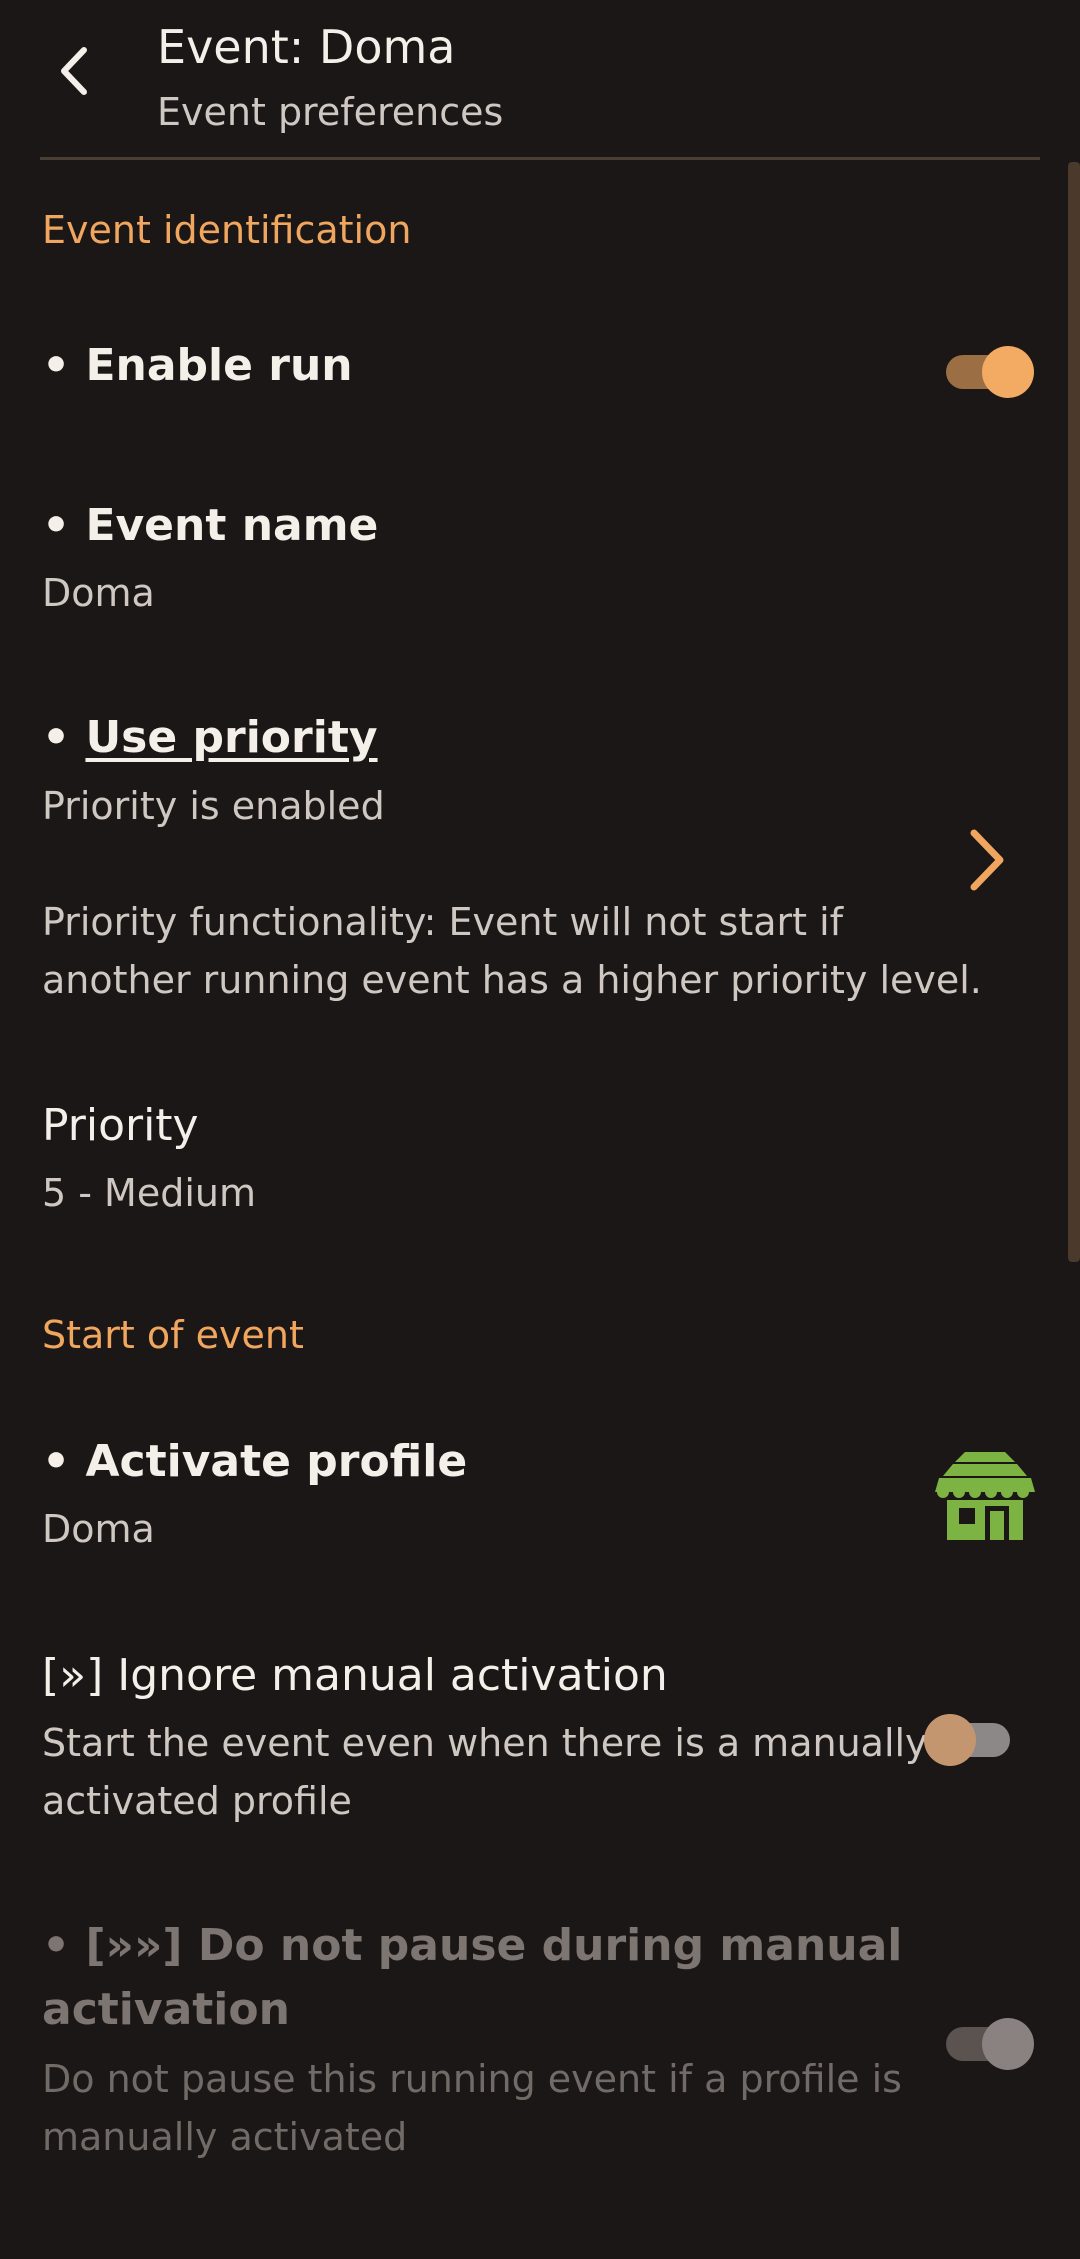 The width and height of the screenshot is (1080, 2259). Describe the element at coordinates (540, 158) in the screenshot. I see `header-divider` at that location.